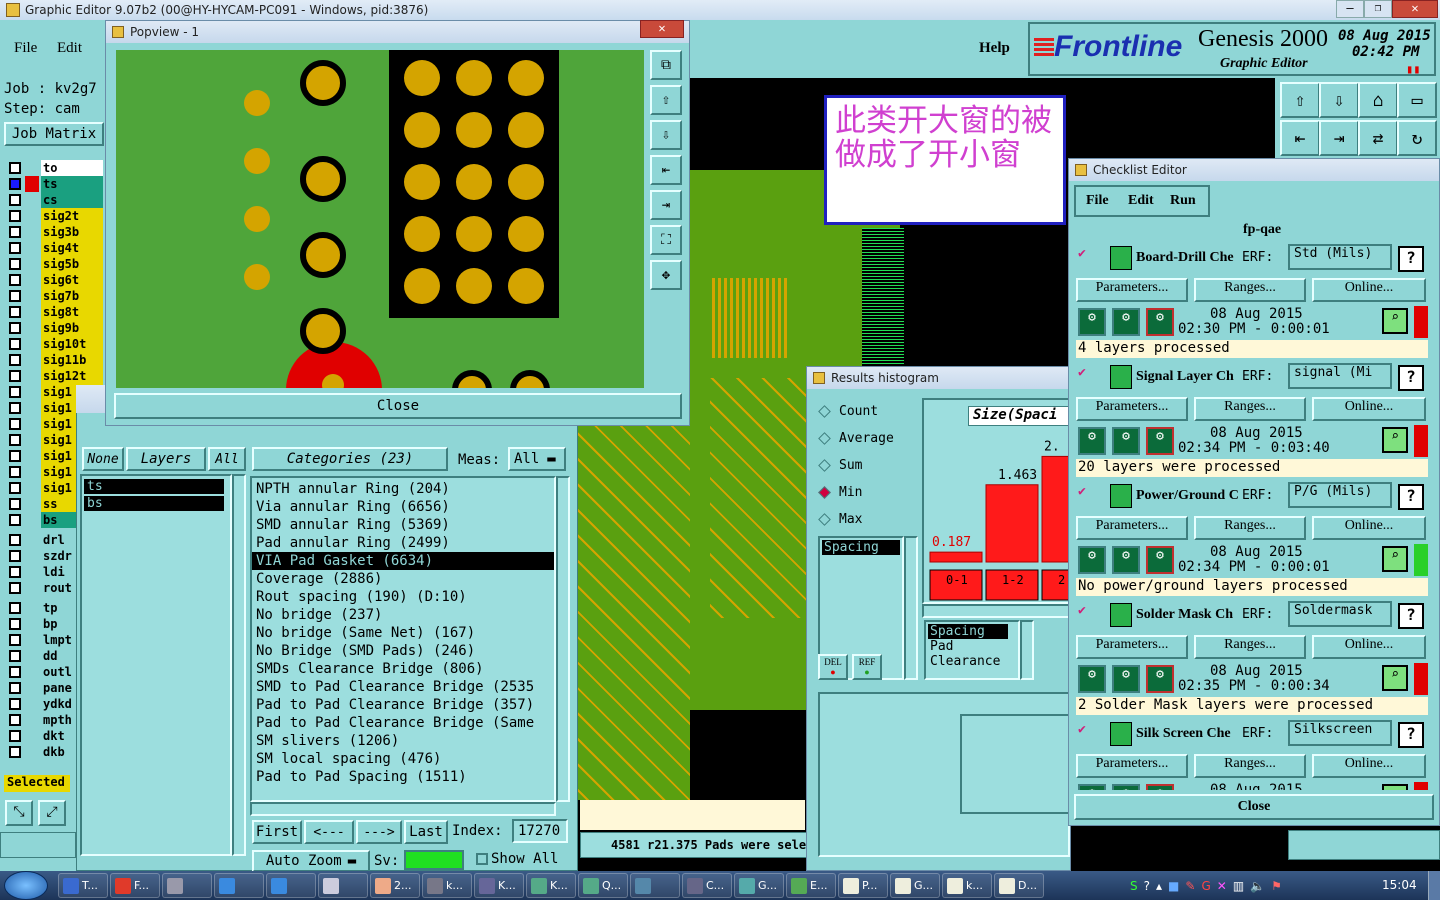 This screenshot has width=1440, height=900. I want to click on layer-name: sig4t, so click(72, 248).